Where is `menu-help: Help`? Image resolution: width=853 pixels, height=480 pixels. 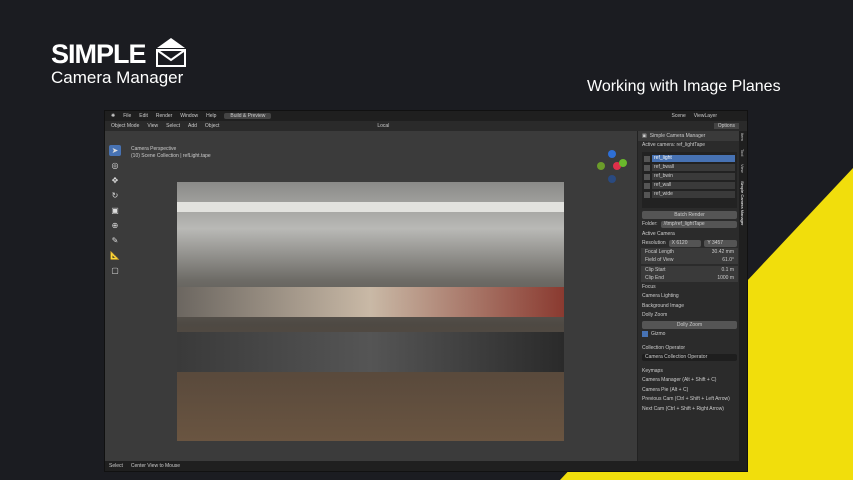
menu-help: Help is located at coordinates (211, 116).